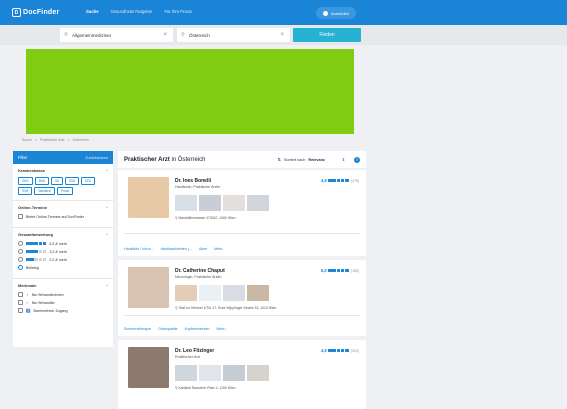 The image size is (567, 409). I want to click on breadcrumb: Suche > Praktischer Arzt > Österreich, so click(55, 140).